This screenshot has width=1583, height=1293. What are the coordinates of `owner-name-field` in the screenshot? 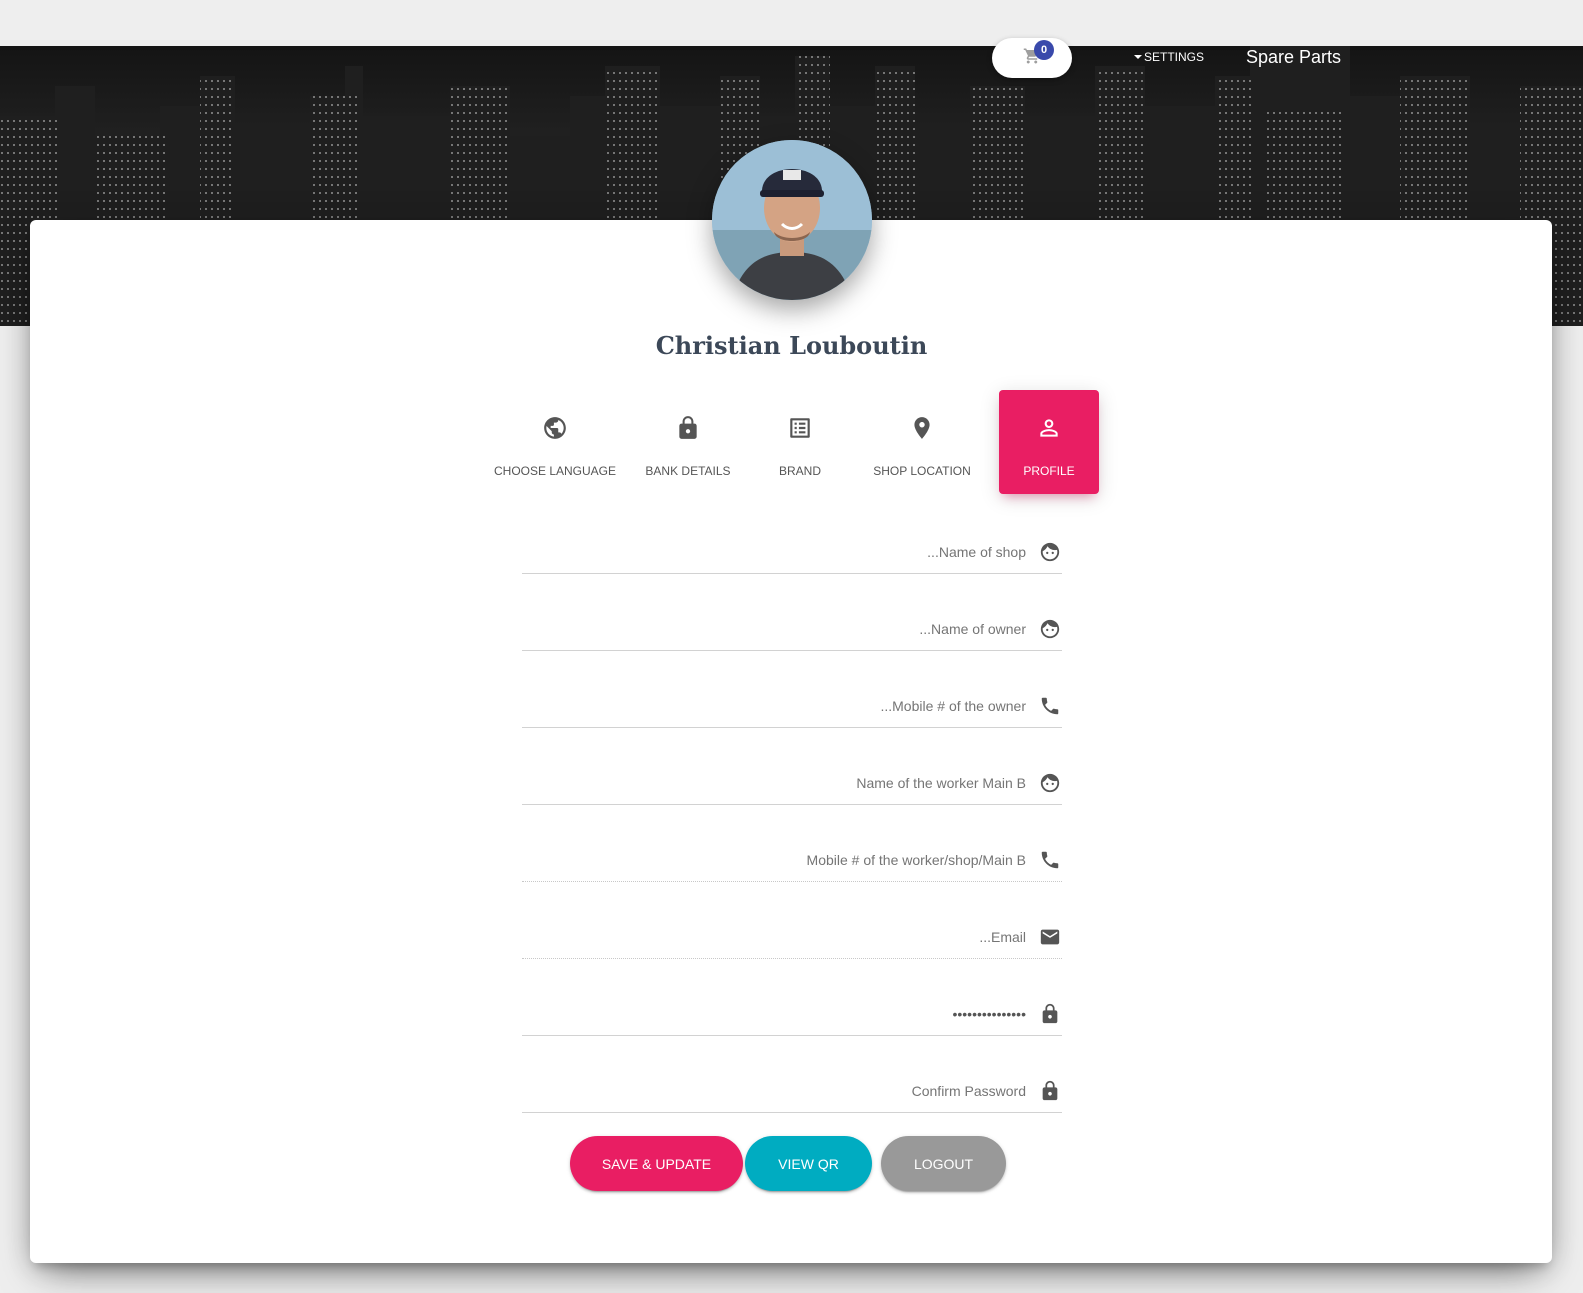 It's located at (792, 629).